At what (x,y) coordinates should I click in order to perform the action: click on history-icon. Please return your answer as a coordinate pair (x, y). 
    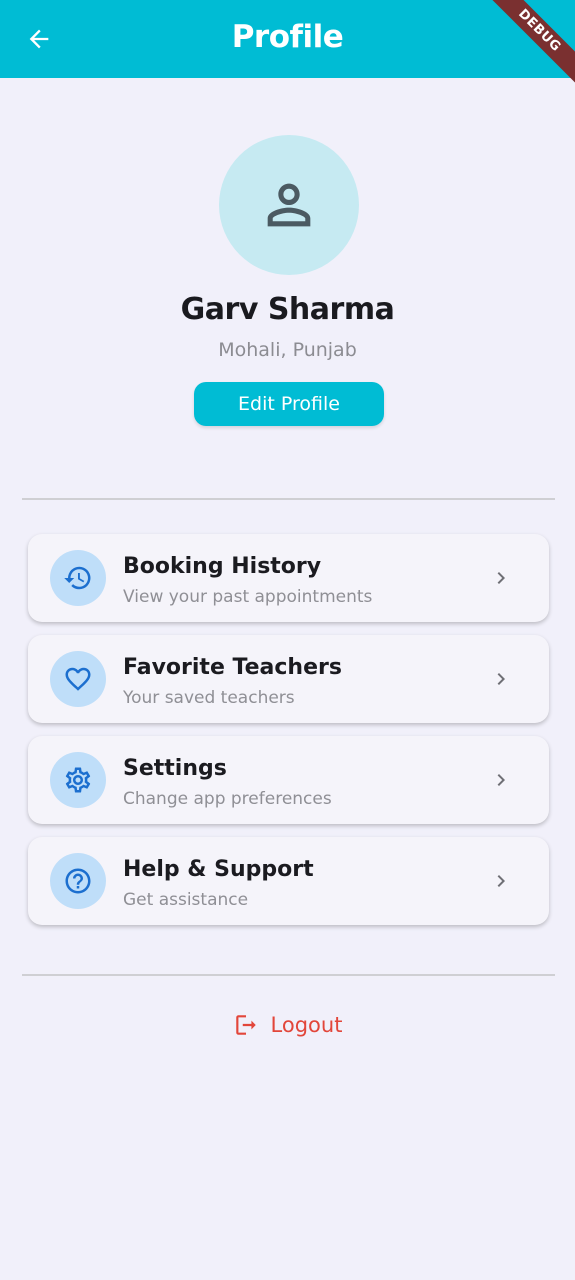
    Looking at the image, I should click on (77, 578).